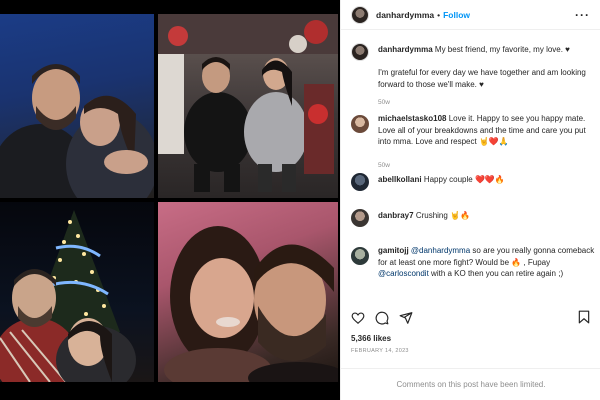  I want to click on ellipsis-icon: ···, so click(582, 15).